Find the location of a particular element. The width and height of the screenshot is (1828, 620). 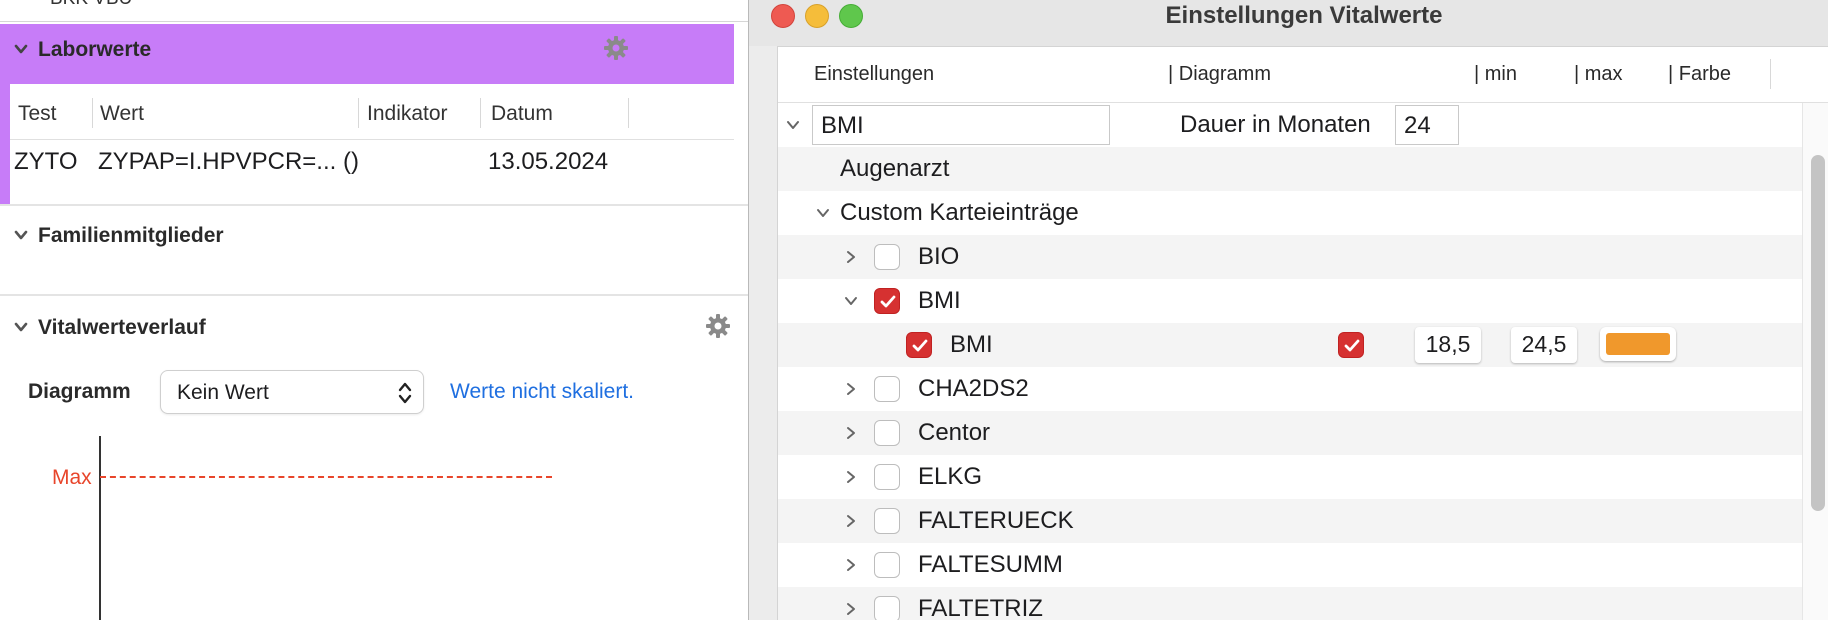

color-well is located at coordinates (1638, 344).